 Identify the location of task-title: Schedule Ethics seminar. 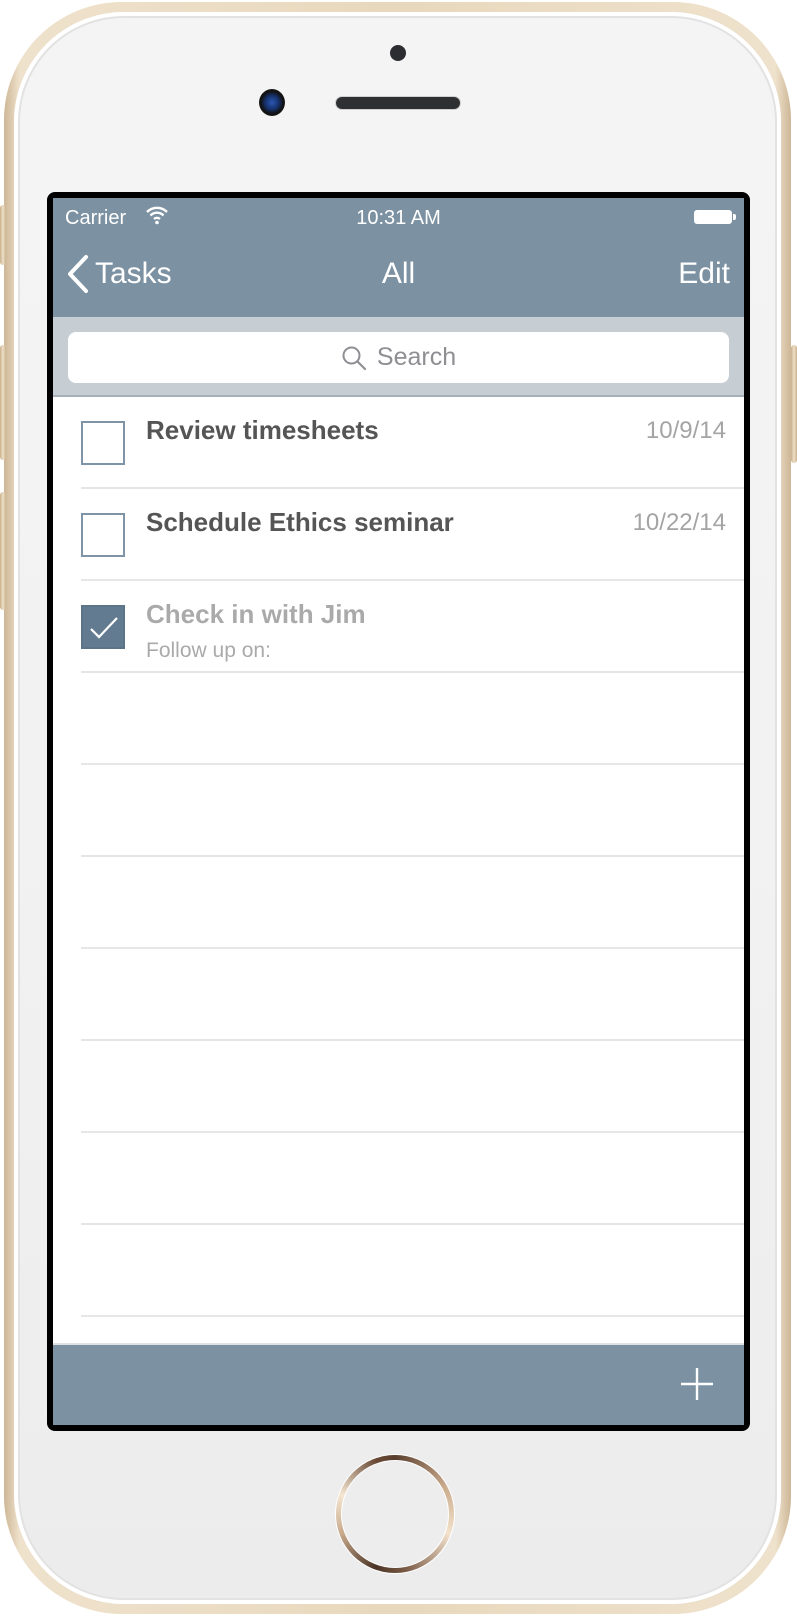
(300, 522).